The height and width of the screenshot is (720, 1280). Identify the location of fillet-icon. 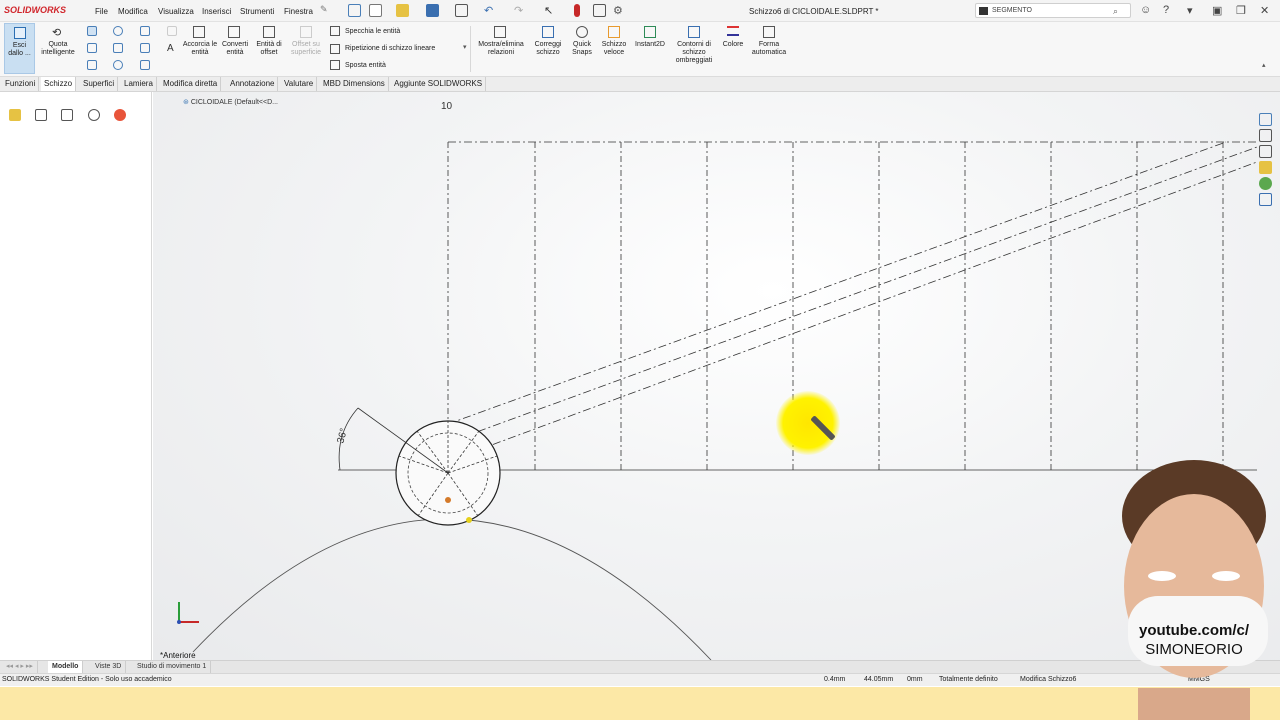
(145, 65).